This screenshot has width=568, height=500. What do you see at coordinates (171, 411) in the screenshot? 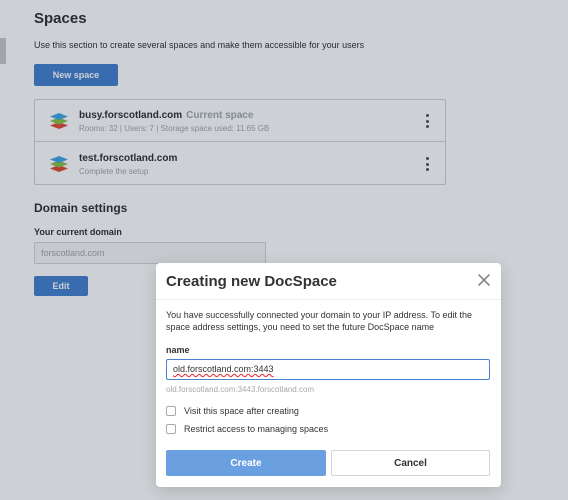
I see `visit-space-checkbox` at bounding box center [171, 411].